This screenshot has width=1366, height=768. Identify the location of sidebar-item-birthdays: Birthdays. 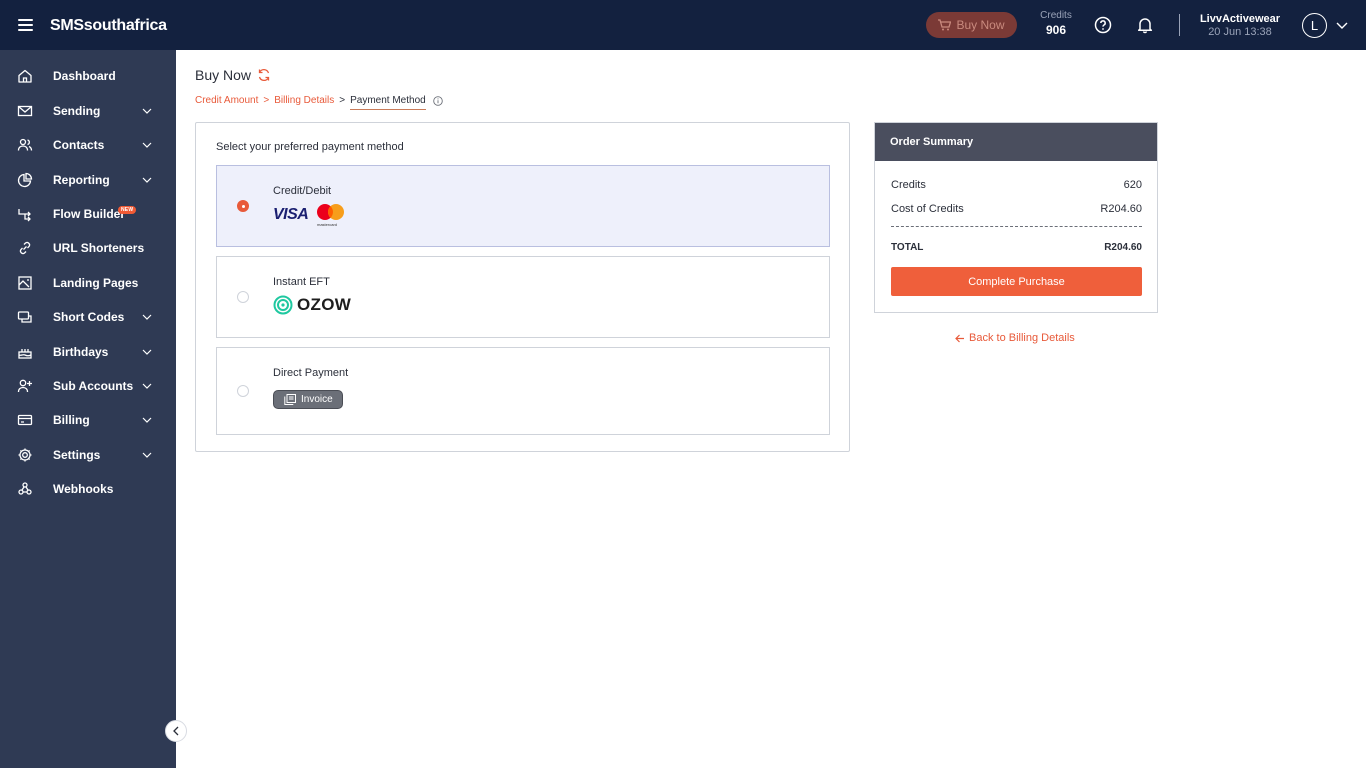
(88, 352).